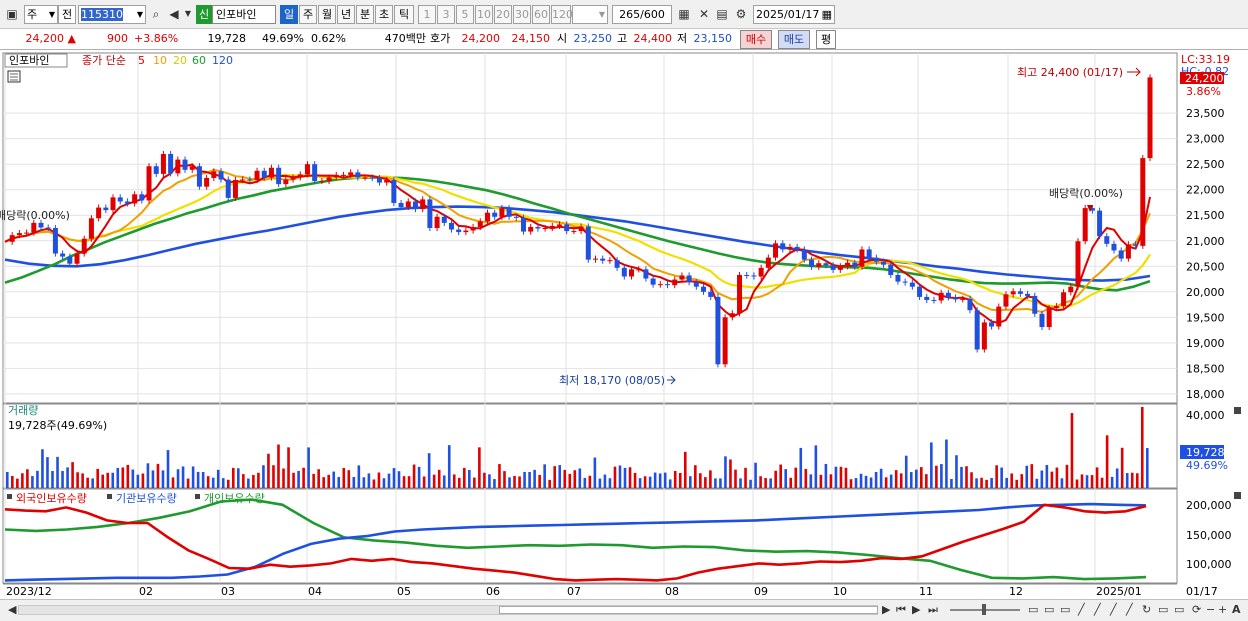 This screenshot has width=1248, height=621. What do you see at coordinates (283, 38) in the screenshot?
I see `volume-ratio: 49.69%` at bounding box center [283, 38].